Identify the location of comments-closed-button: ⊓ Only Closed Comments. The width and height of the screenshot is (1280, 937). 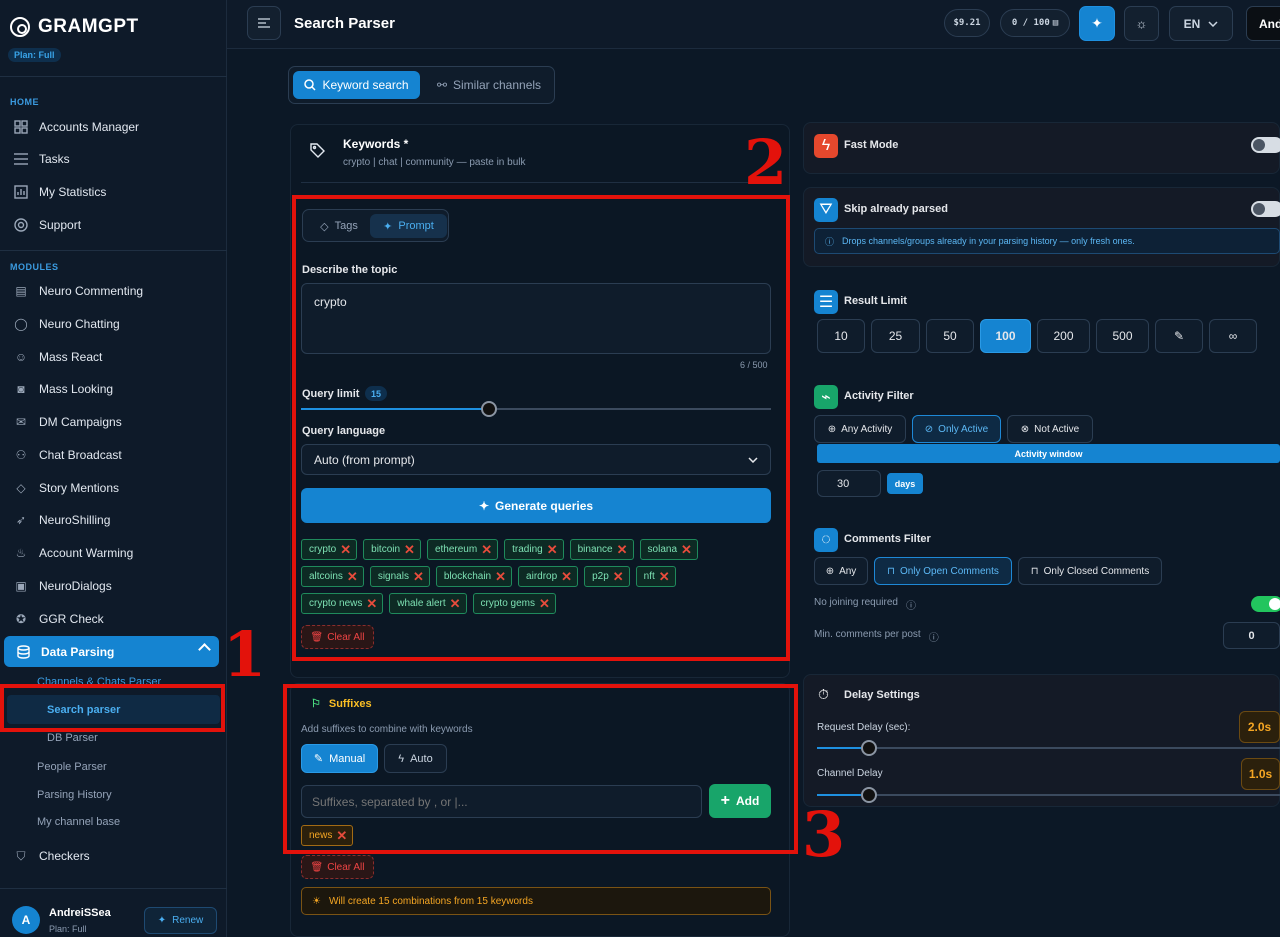
(1090, 571).